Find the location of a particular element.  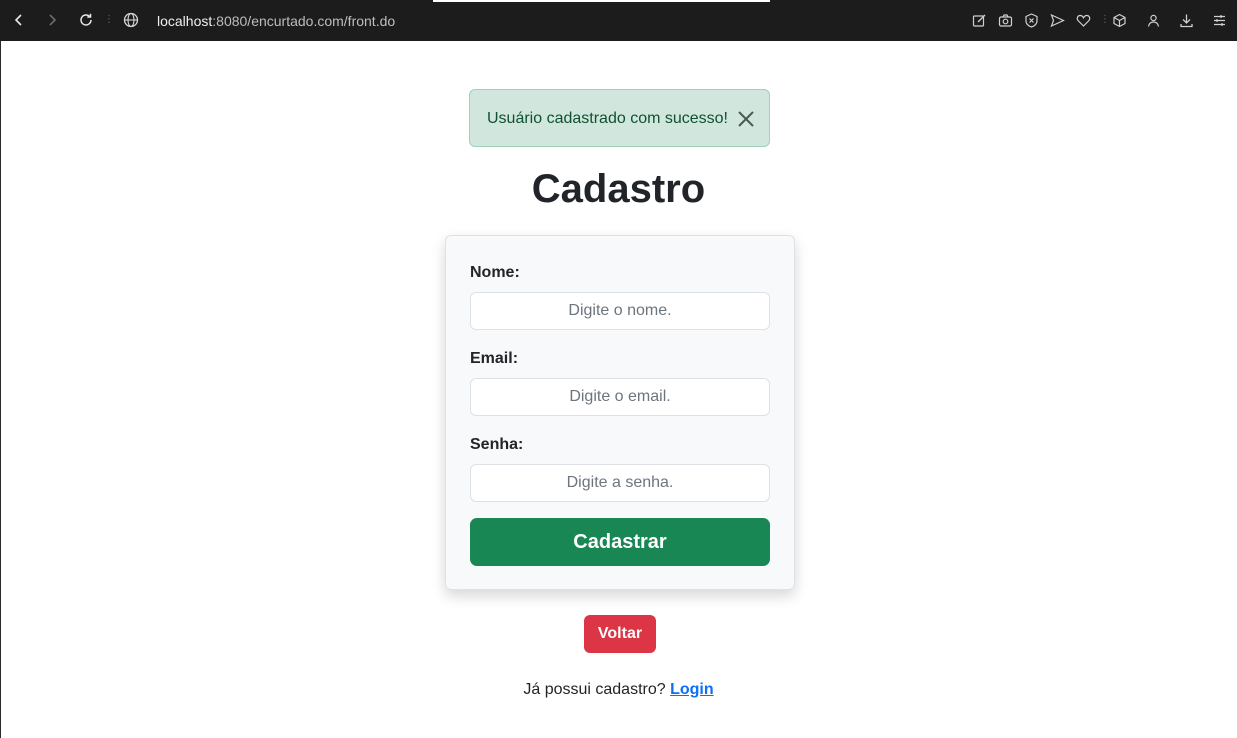

alert-message: Usuário cadastrado com sucesso! is located at coordinates (607, 118).